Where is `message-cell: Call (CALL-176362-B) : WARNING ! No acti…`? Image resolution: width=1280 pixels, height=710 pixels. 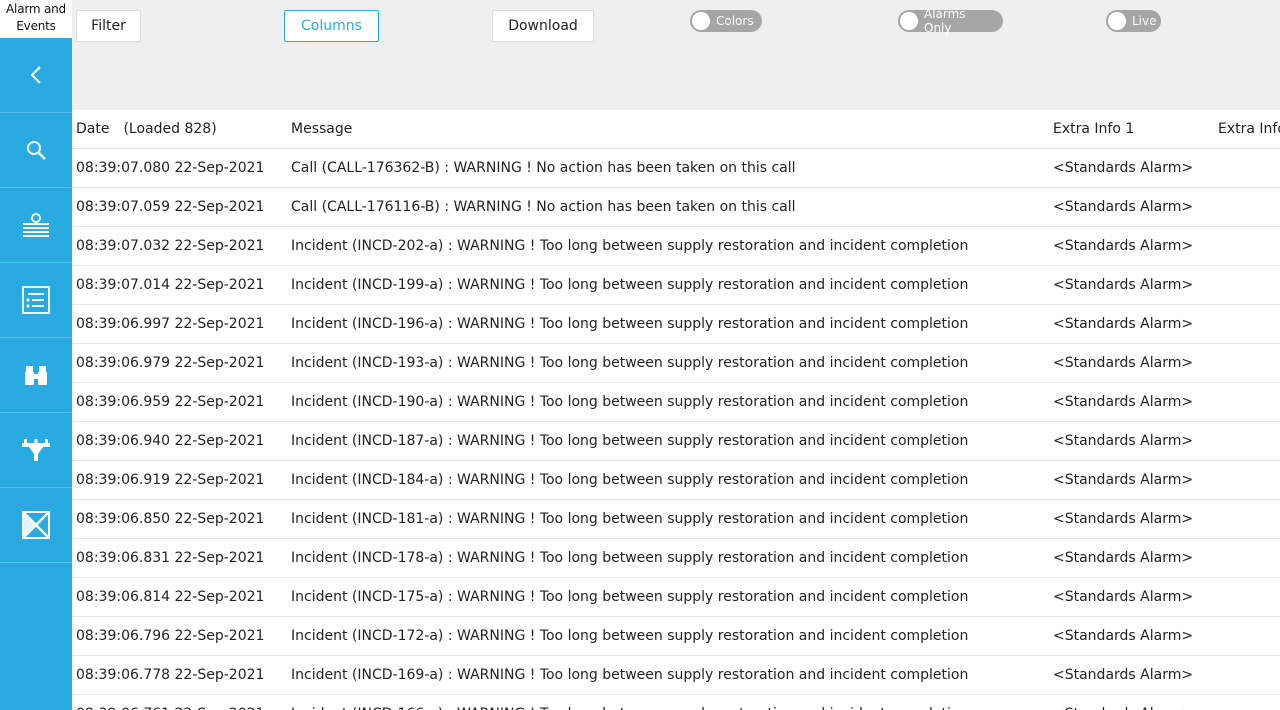 message-cell: Call (CALL-176362-B) : WARNING ! No acti… is located at coordinates (543, 168).